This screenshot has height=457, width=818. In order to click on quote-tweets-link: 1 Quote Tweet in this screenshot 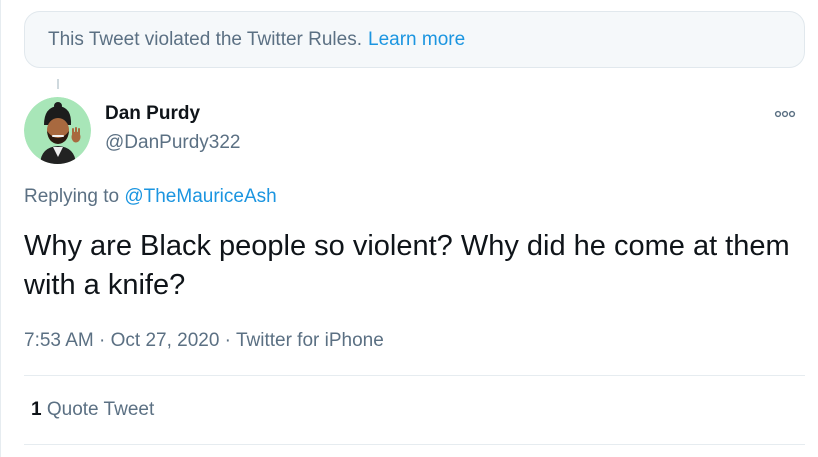, I will do `click(92, 410)`.